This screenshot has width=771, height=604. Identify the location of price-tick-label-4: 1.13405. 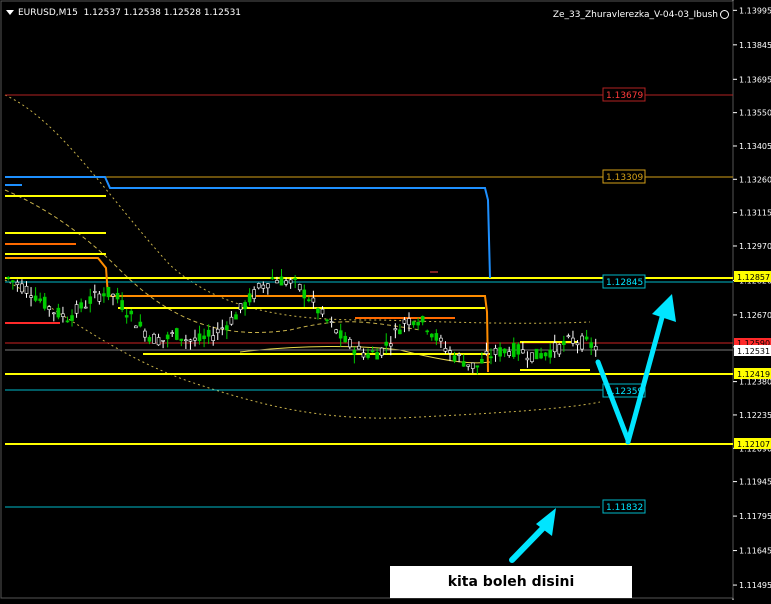
(755, 146).